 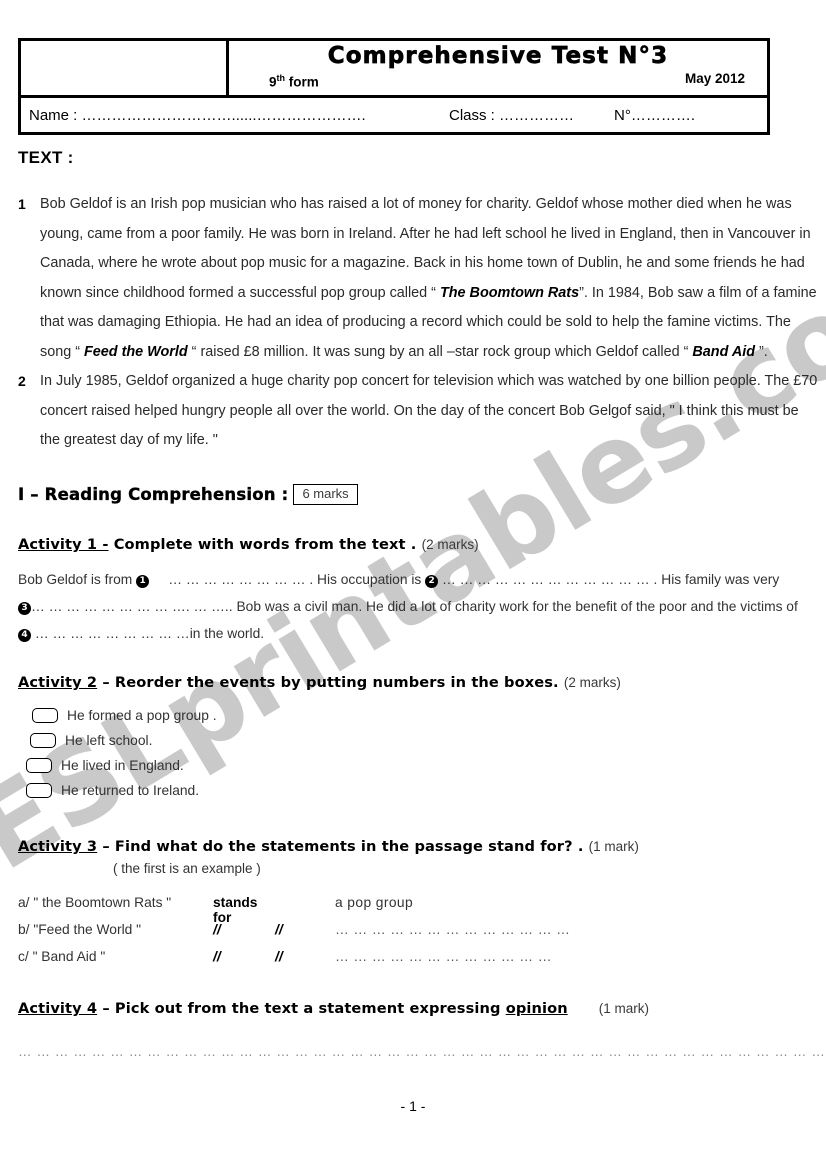 I want to click on form-level: 9th form, so click(x=294, y=81).